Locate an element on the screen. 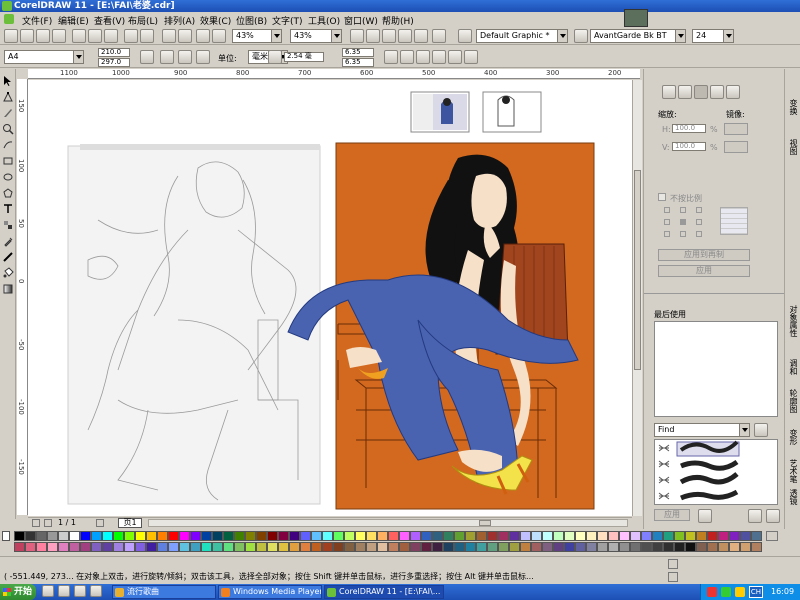 The height and width of the screenshot is (600, 800). freehand-tool-icon is located at coordinates (8, 145).